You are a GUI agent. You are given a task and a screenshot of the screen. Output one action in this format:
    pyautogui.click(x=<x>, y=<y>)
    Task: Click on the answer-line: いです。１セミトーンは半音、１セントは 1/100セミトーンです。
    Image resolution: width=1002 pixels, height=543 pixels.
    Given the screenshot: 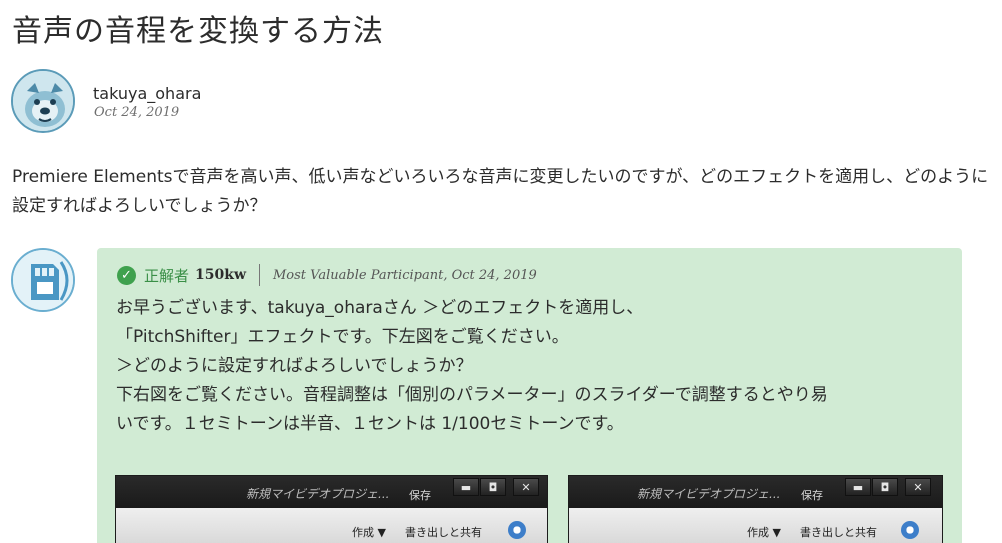 What is the action you would take?
    pyautogui.click(x=370, y=424)
    